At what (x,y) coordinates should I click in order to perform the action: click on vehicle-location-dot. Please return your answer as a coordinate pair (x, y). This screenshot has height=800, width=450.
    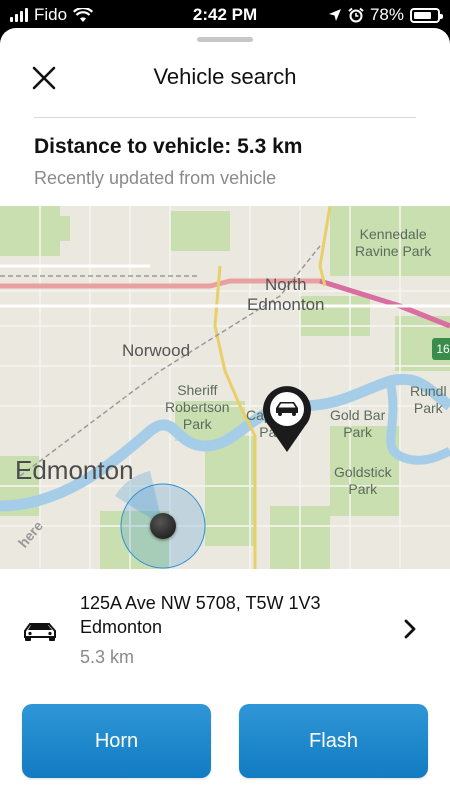
    Looking at the image, I should click on (163, 526).